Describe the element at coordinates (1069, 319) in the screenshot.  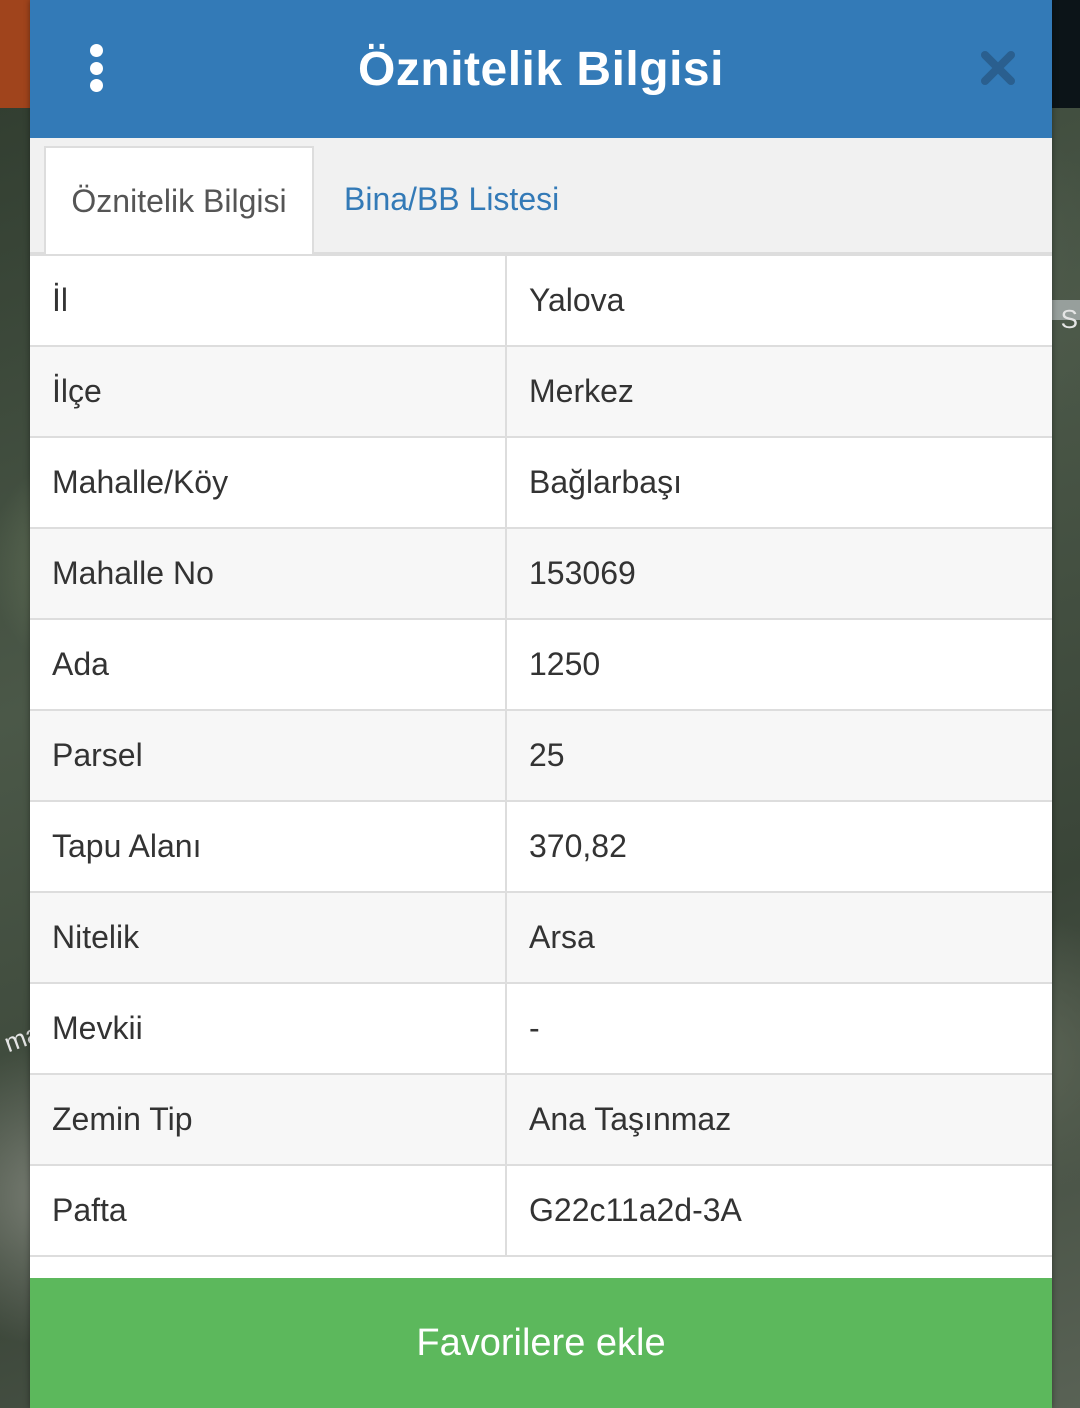
I see `map-street-label: S` at that location.